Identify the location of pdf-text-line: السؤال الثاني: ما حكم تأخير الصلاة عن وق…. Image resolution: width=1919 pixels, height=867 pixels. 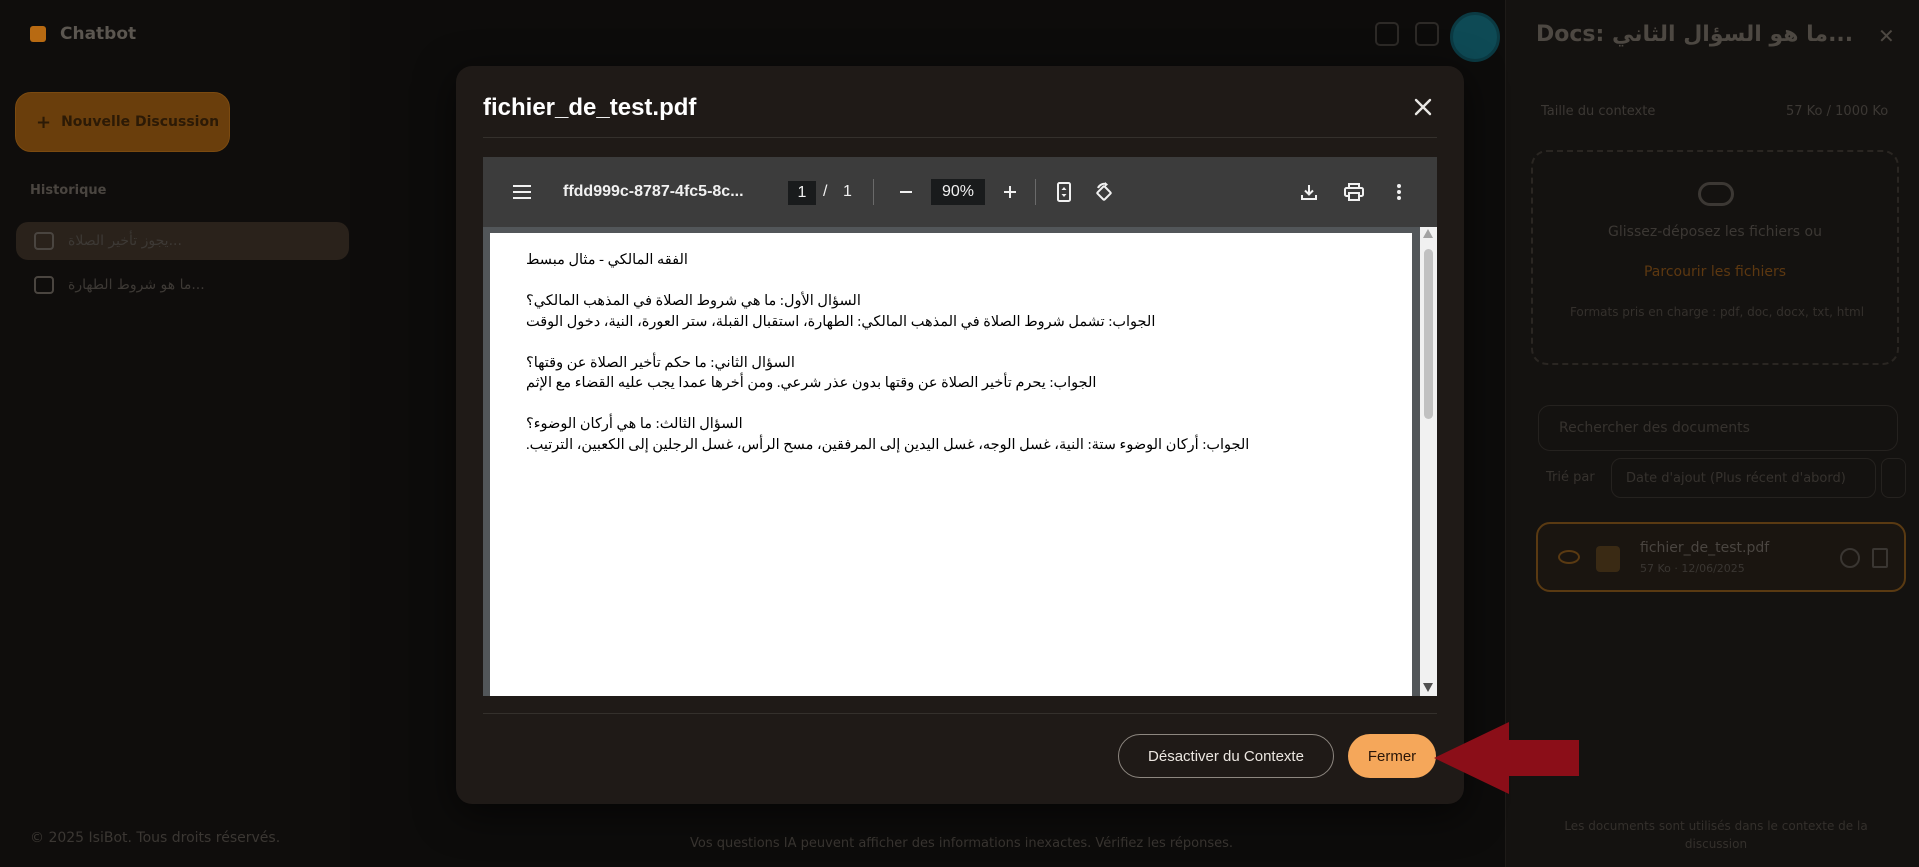
(660, 362).